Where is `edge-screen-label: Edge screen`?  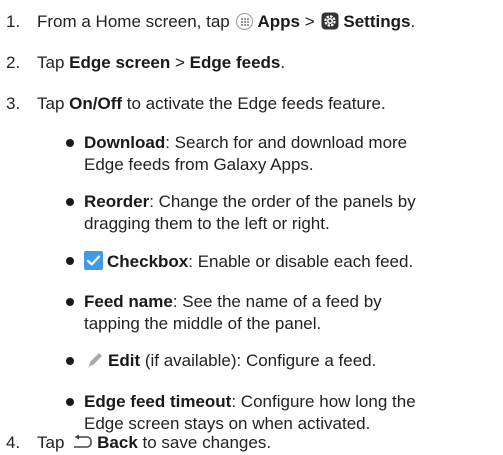 edge-screen-label: Edge screen is located at coordinates (120, 62).